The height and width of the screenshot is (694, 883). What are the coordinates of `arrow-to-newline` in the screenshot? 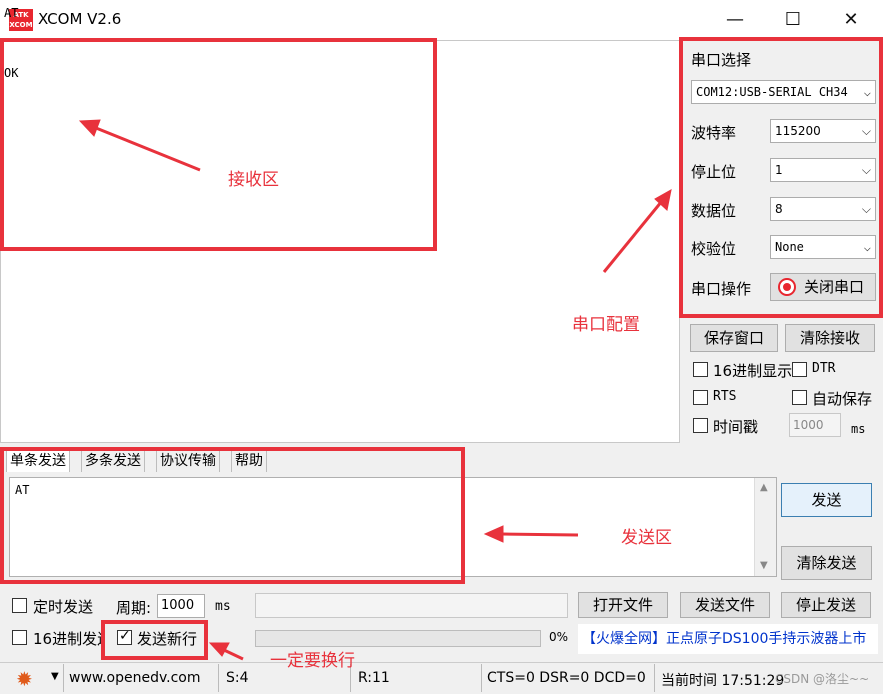 It's located at (226, 651).